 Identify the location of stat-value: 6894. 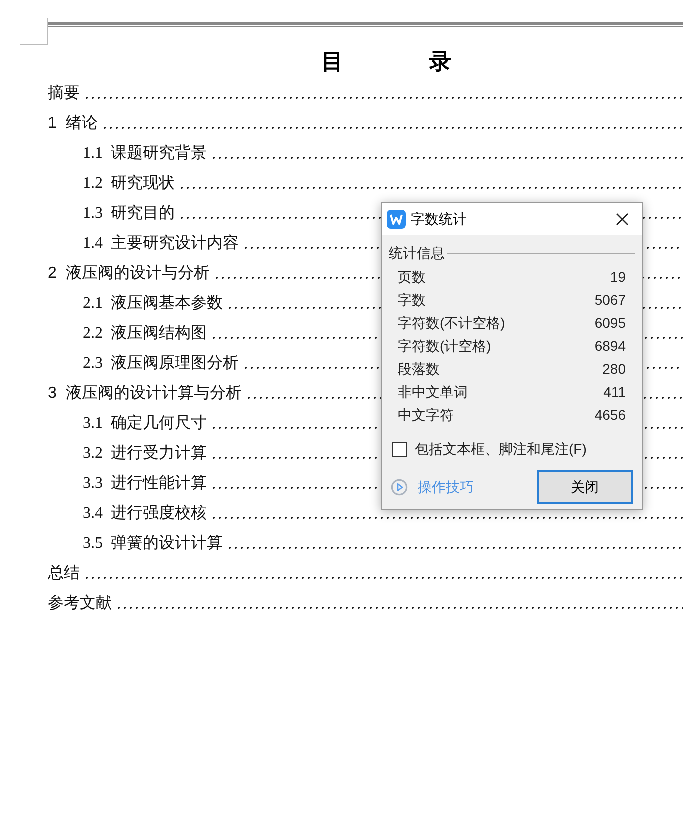
(610, 346).